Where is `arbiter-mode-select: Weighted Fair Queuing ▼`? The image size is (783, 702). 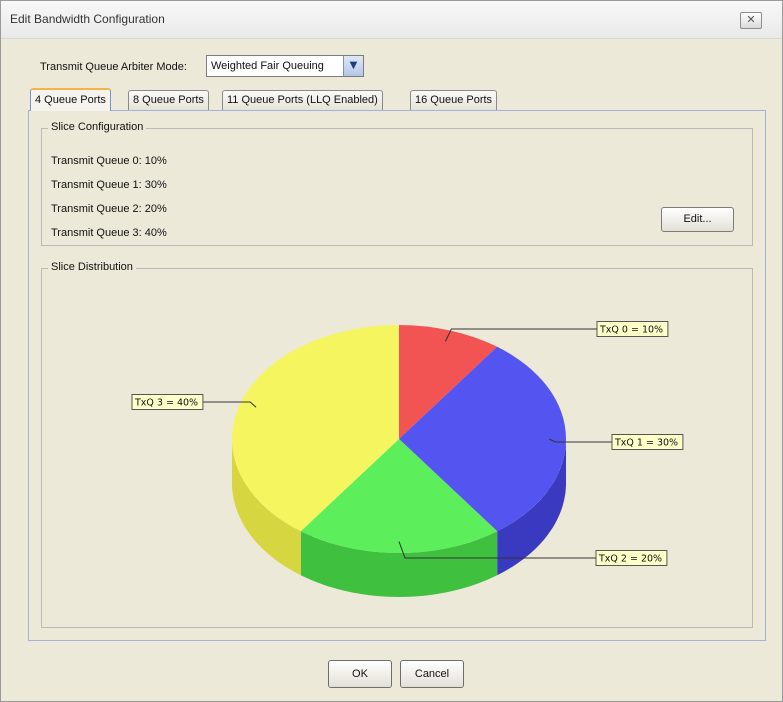 arbiter-mode-select: Weighted Fair Queuing ▼ is located at coordinates (285, 66).